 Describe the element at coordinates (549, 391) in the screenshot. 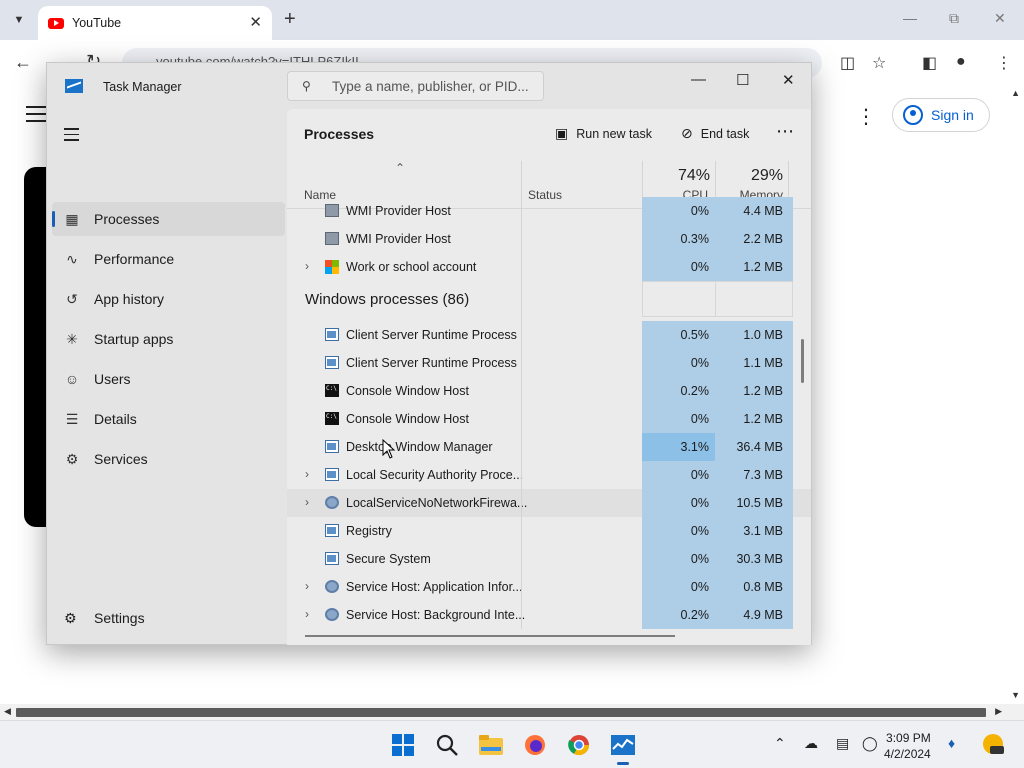

I see `process-row: Console Window Host 0.2%1.2 MB` at that location.